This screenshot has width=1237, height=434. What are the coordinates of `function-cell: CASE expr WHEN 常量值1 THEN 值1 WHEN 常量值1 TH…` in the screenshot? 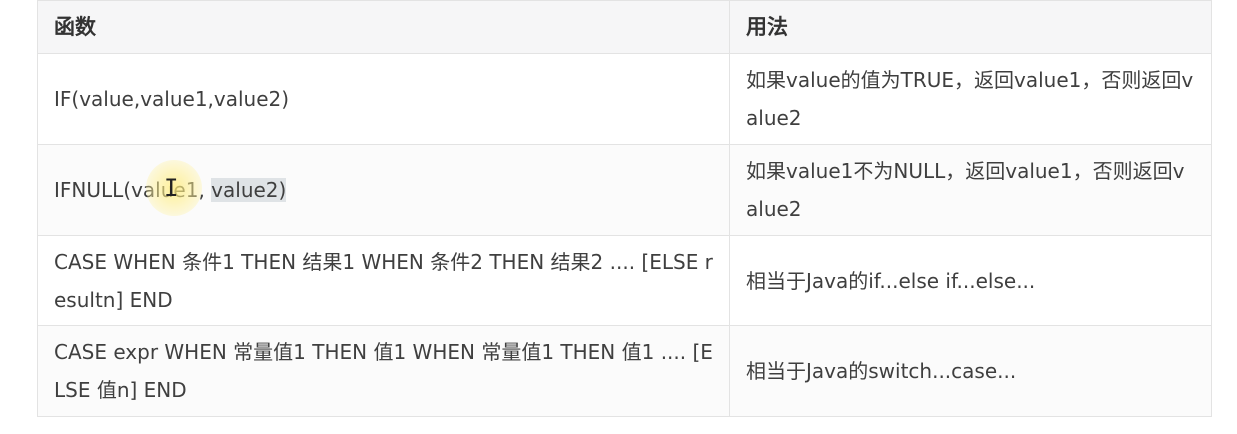 It's located at (383, 371).